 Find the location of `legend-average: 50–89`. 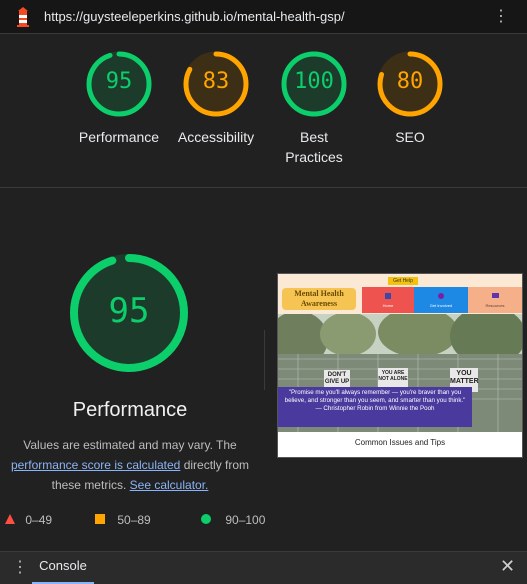

legend-average: 50–89 is located at coordinates (122, 520).